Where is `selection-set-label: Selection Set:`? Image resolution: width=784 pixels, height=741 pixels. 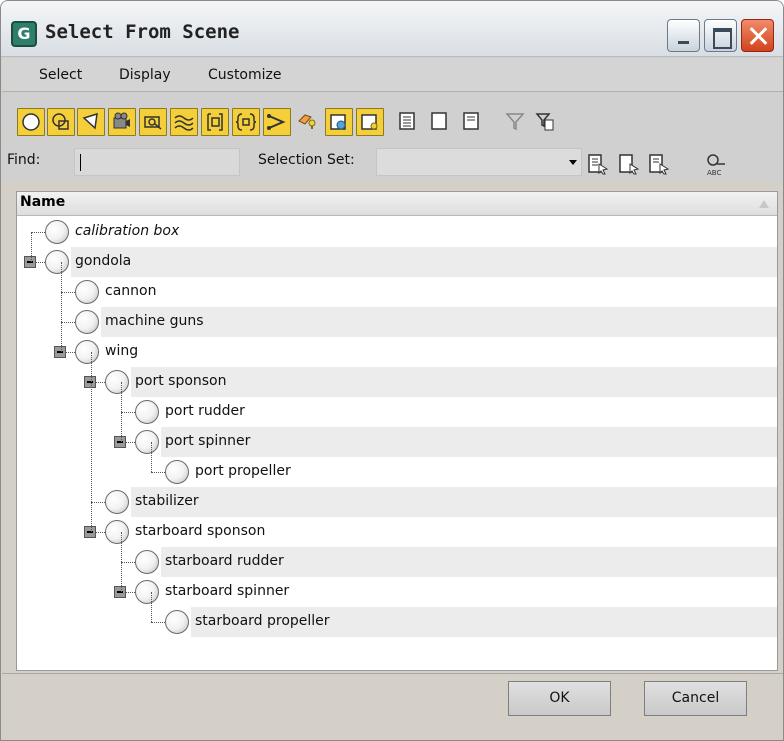
selection-set-label: Selection Set: is located at coordinates (306, 160).